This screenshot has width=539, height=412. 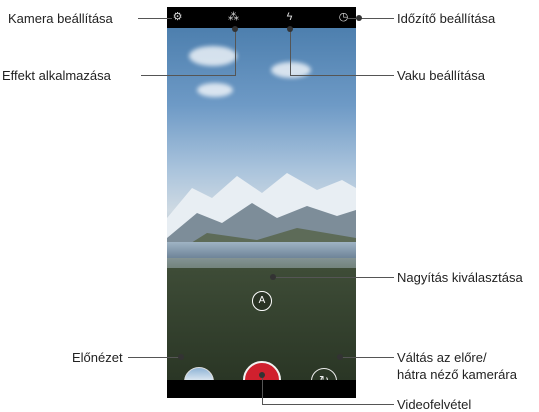 I want to click on callout-video-record: Videofelvétel, so click(x=434, y=404).